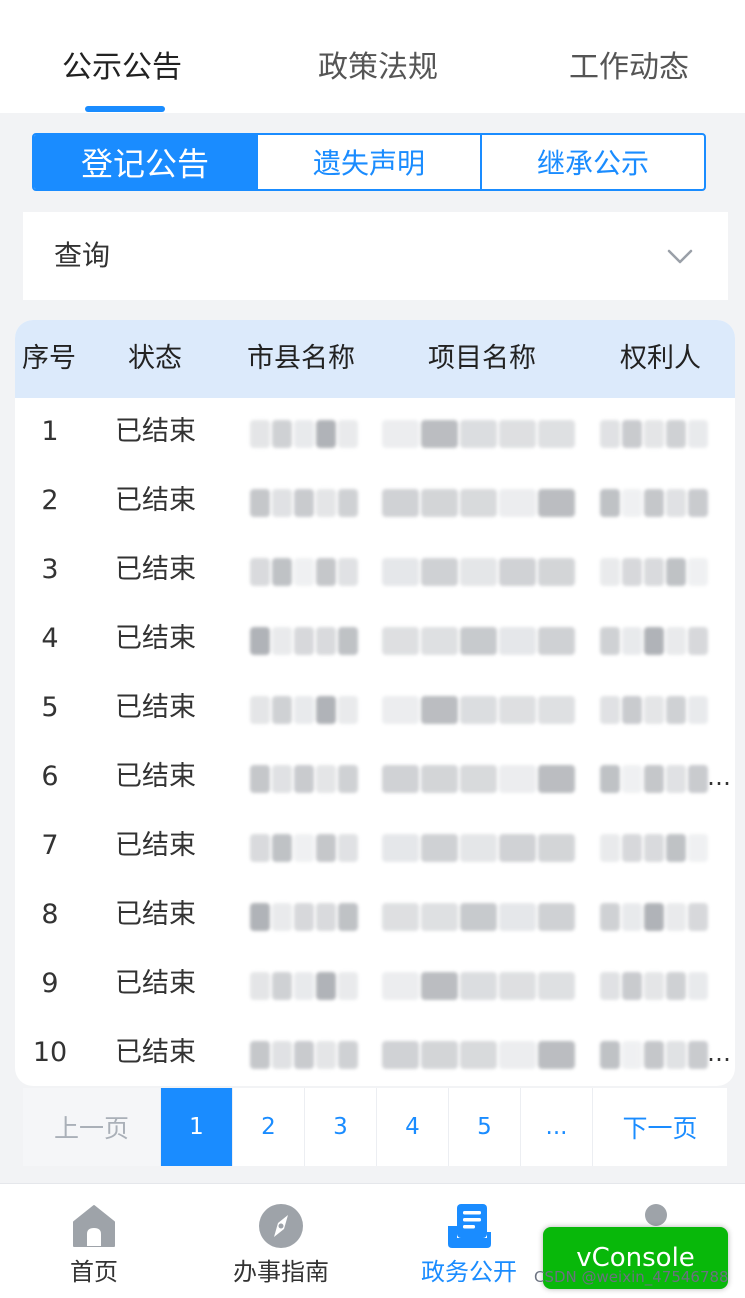 This screenshot has height=1298, width=745. Describe the element at coordinates (375, 639) in the screenshot. I see `table-row: 4 已结束` at that location.